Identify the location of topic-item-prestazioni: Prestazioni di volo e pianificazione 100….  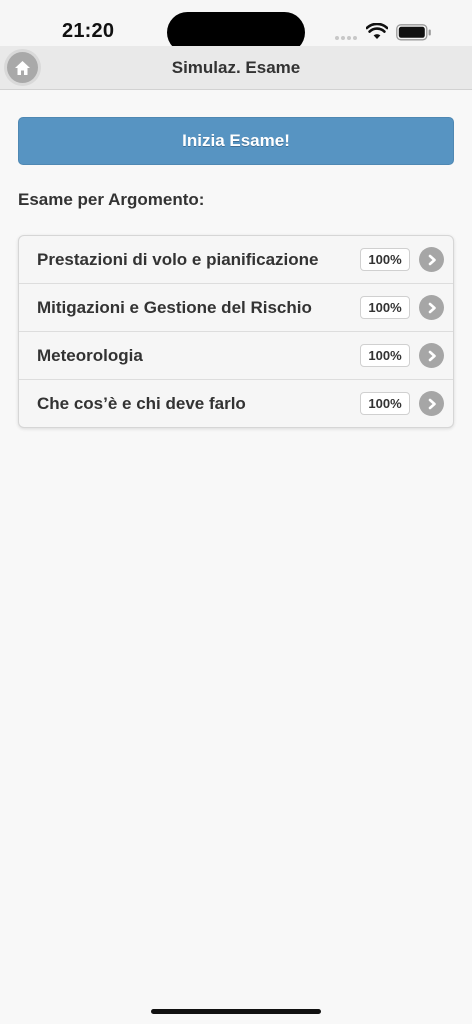
(236, 260).